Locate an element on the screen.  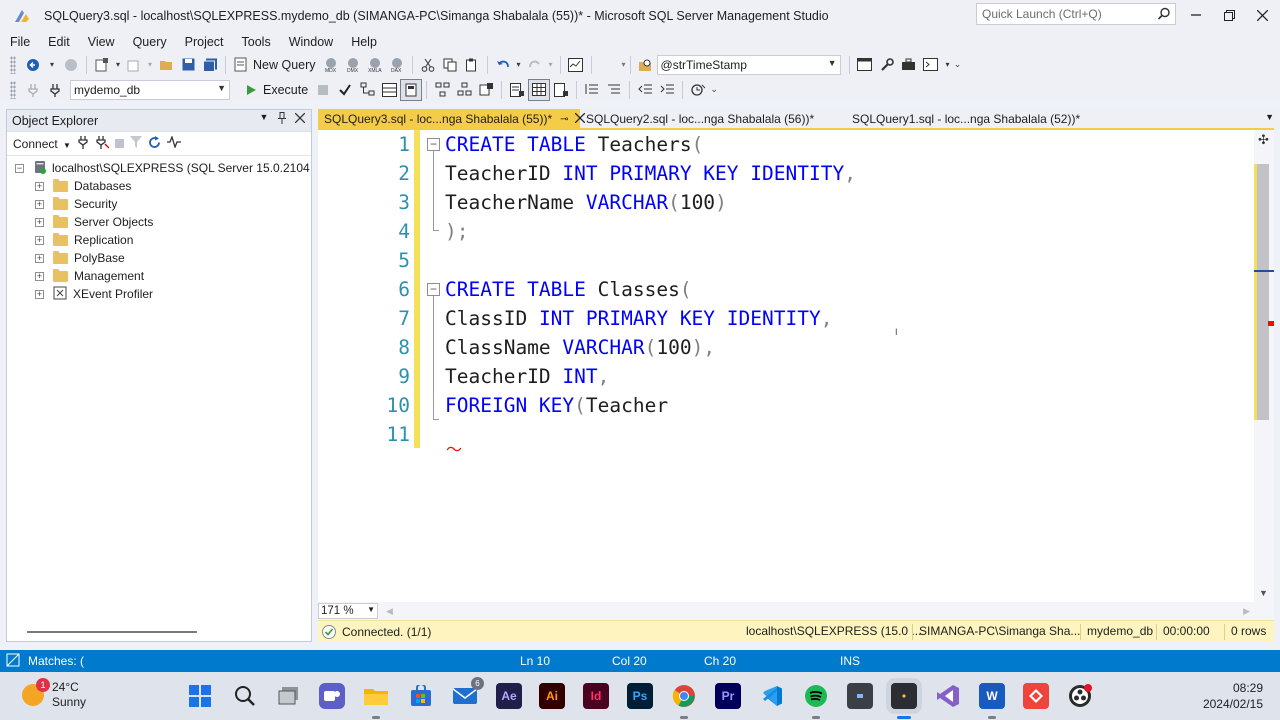
scrollbar-thumb is located at coordinates (1263, 292).